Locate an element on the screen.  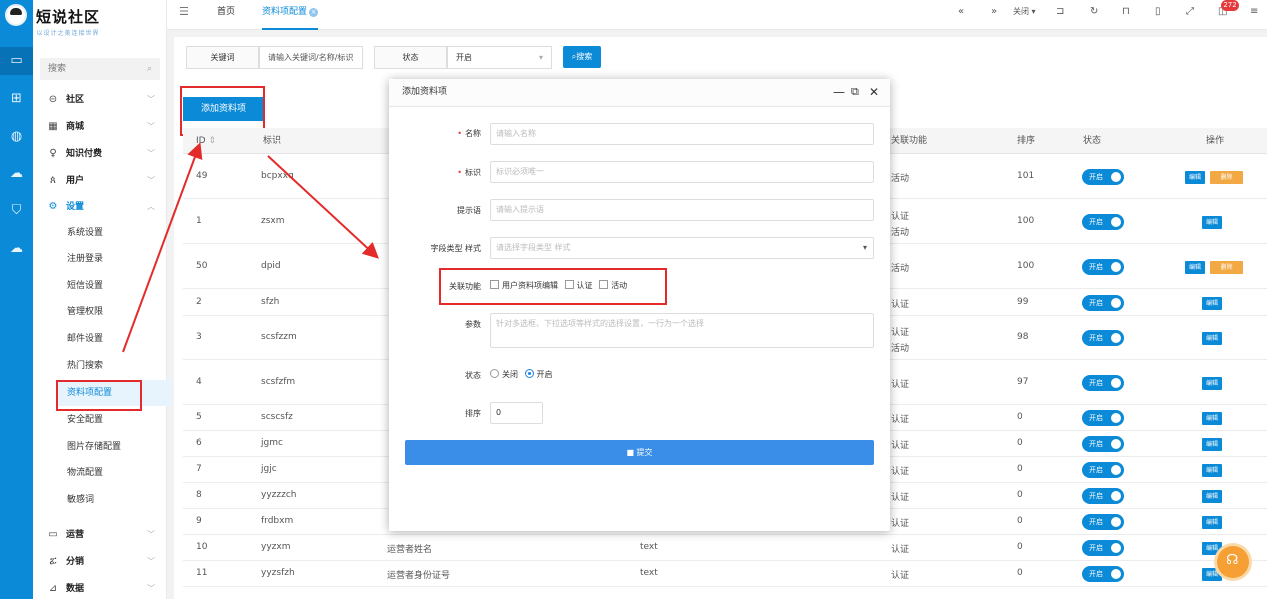
arrow-to-dialog is located at coordinates (323, 207).